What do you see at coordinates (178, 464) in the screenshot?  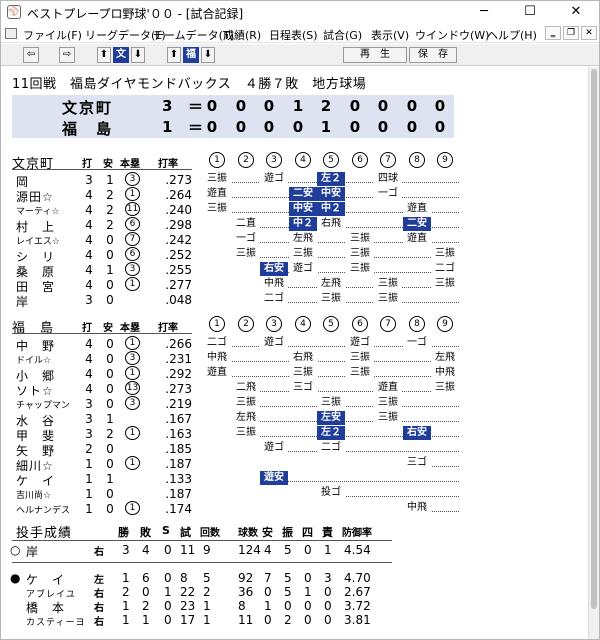 I see `player-avg: .187` at bounding box center [178, 464].